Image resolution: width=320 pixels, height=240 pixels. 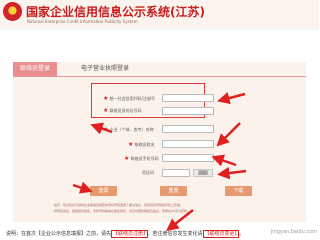 I want to click on arrow-to-enterprise-name, so click(x=101, y=128).